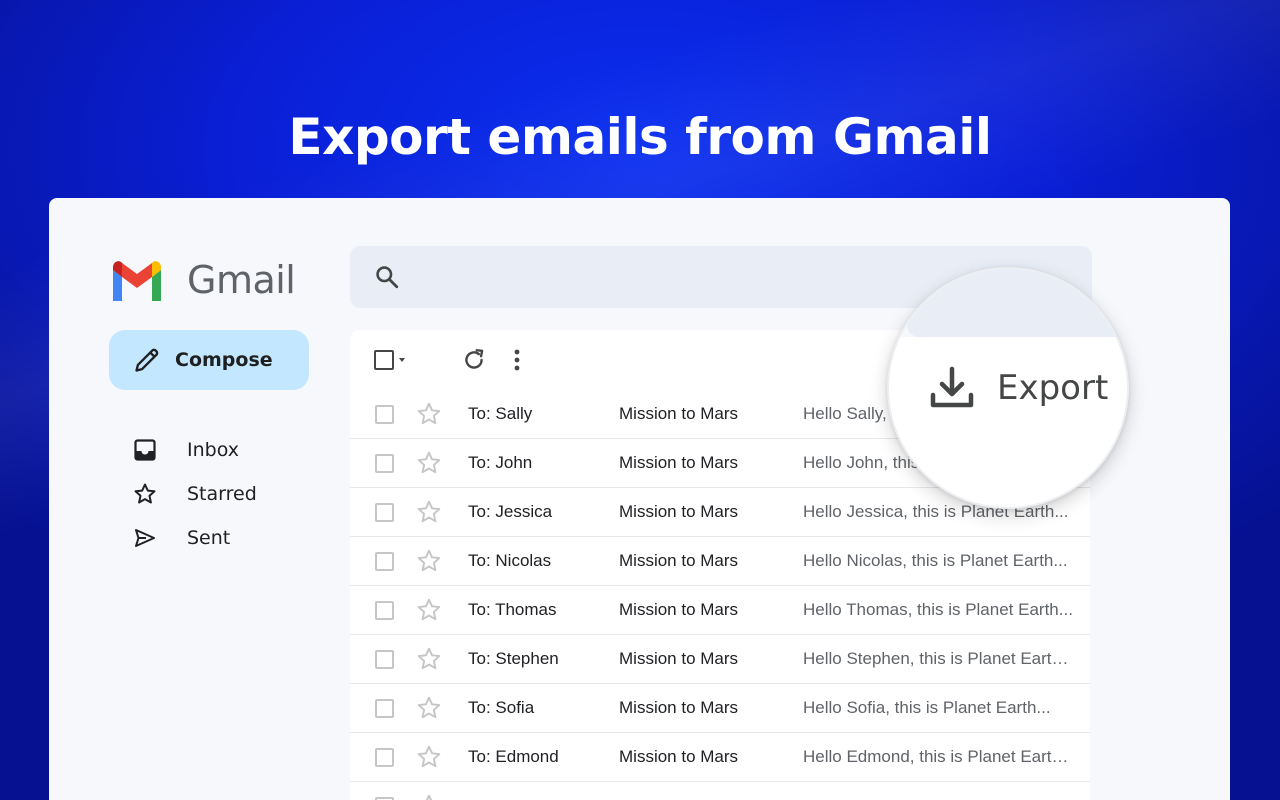 The width and height of the screenshot is (1280, 800). I want to click on inbox-icon, so click(145, 450).